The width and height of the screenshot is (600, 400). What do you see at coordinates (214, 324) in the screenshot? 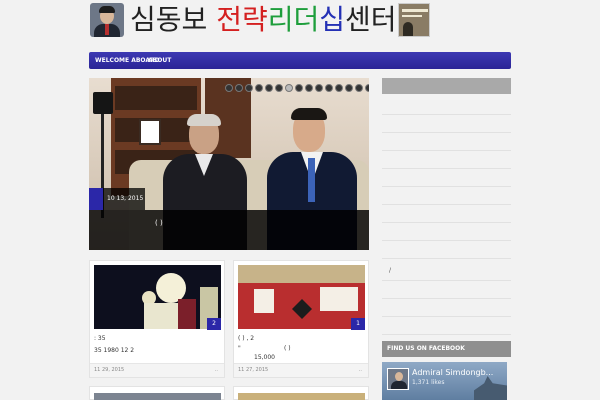
I see `comment-count-badge: 2` at bounding box center [214, 324].